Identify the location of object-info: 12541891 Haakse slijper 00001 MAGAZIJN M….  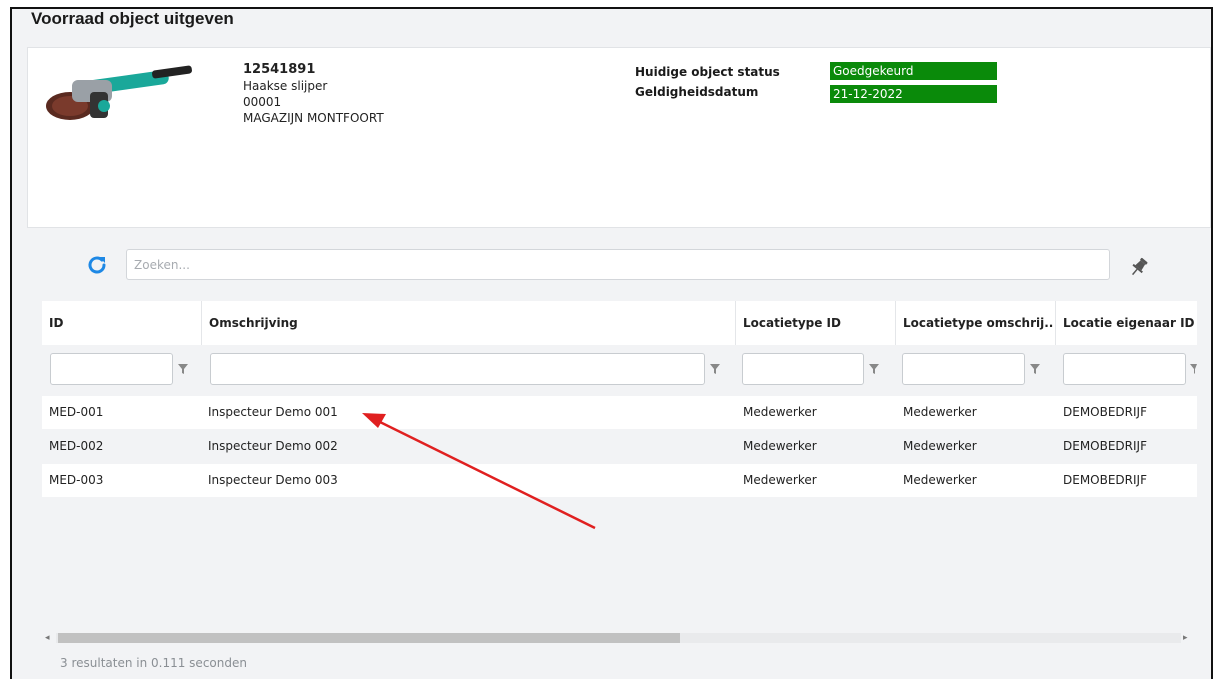
(313, 94).